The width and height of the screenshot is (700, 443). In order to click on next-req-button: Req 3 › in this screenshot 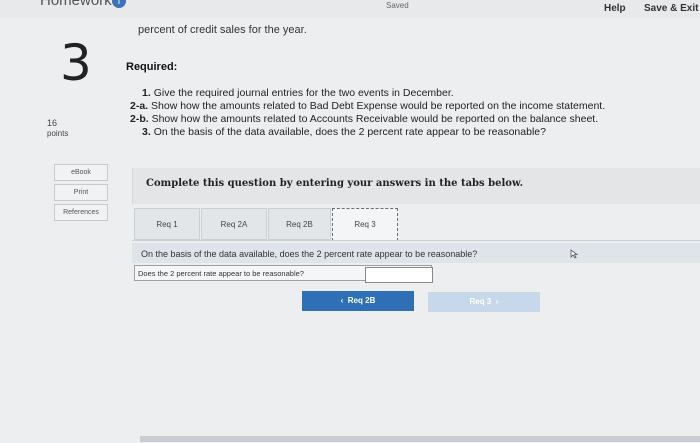, I will do `click(484, 302)`.